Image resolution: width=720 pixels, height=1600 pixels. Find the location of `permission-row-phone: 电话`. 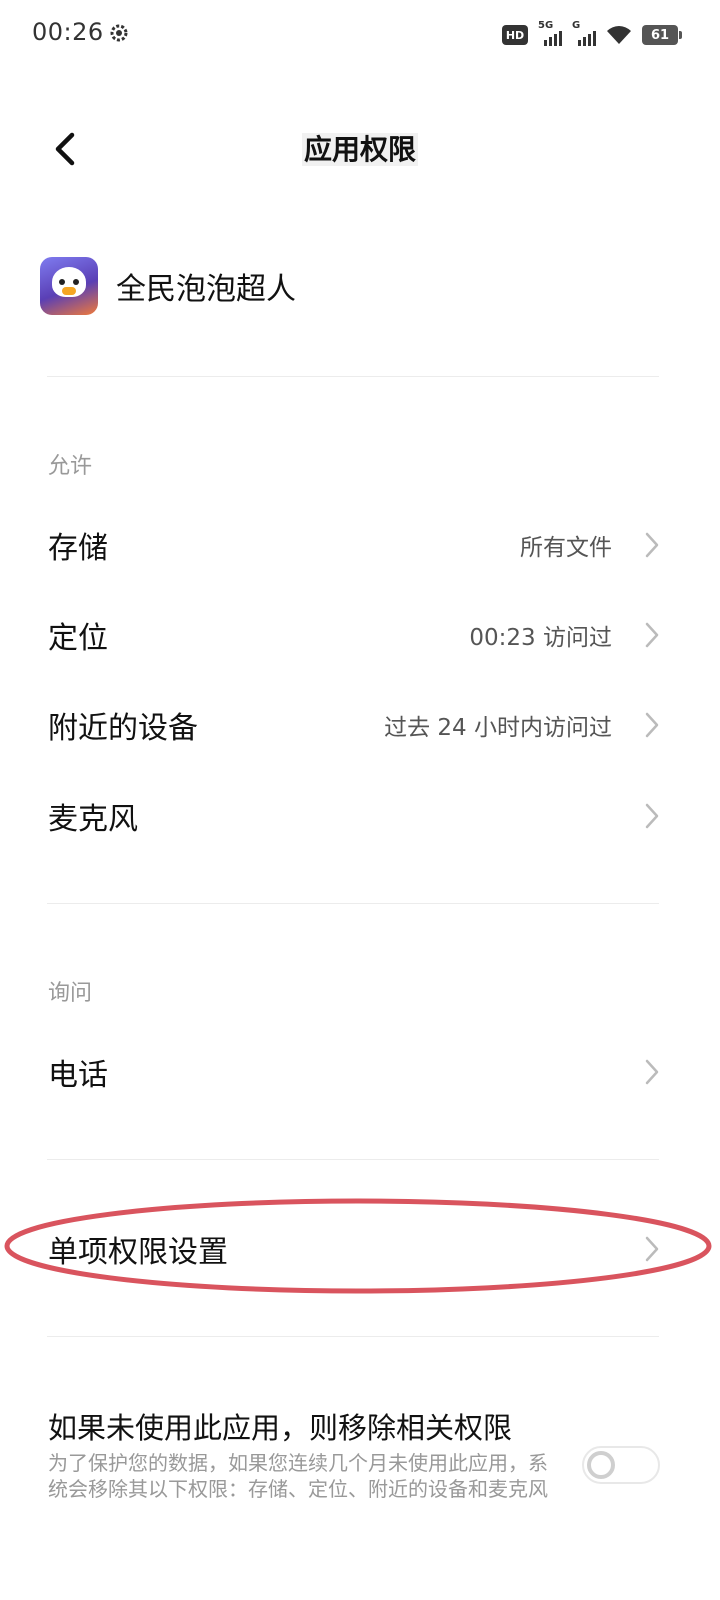

permission-row-phone: 电话 is located at coordinates (354, 1072).